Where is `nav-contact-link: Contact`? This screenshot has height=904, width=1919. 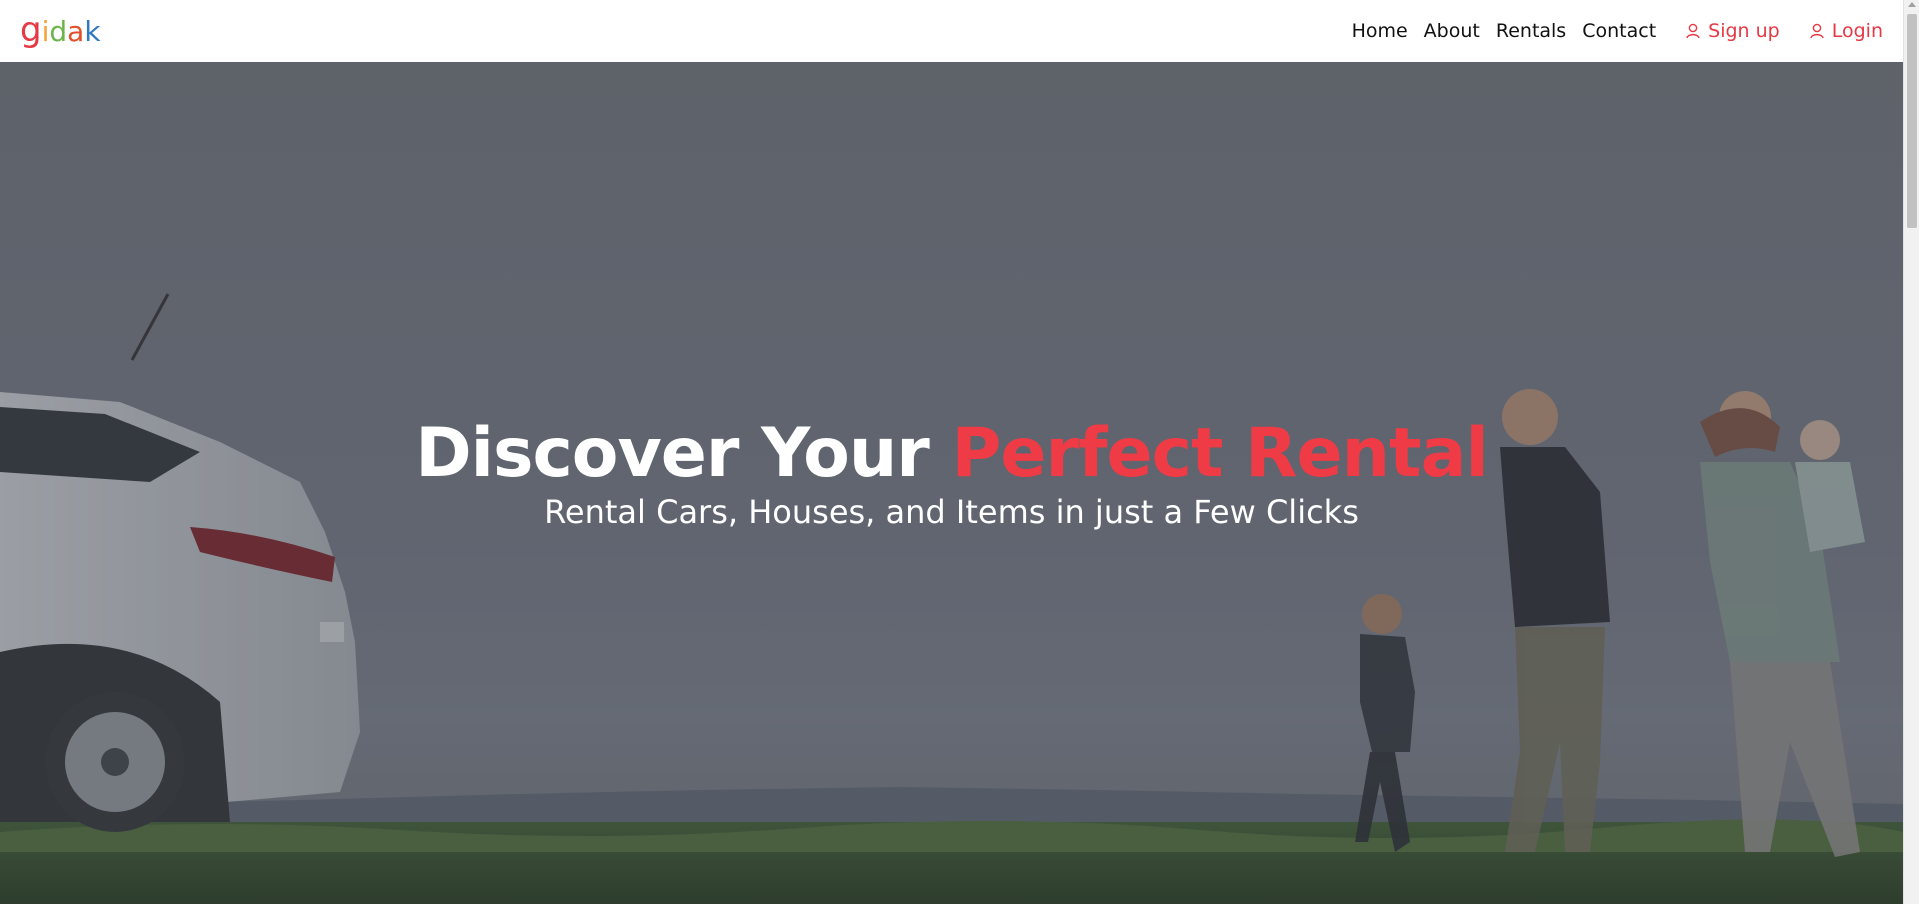 nav-contact-link: Contact is located at coordinates (1619, 31).